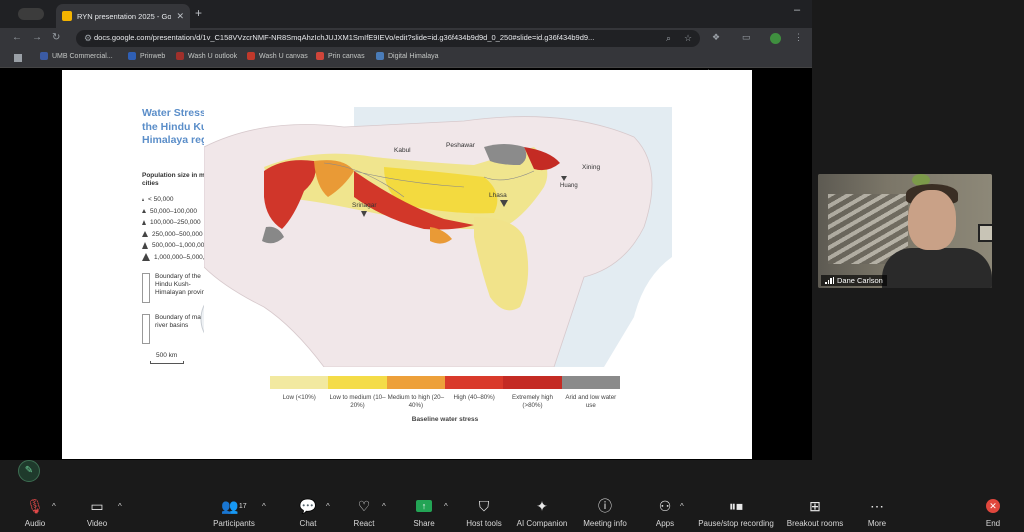  What do you see at coordinates (146, 56) in the screenshot?
I see `bookmark-prinweb: Prinweb` at bounding box center [146, 56].